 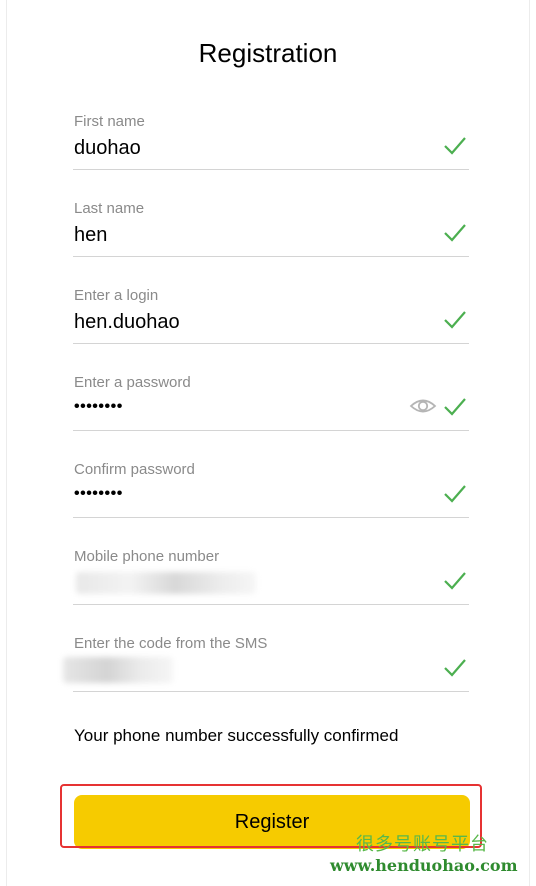 I want to click on watermark-url: www.henduohao.com, so click(x=424, y=865).